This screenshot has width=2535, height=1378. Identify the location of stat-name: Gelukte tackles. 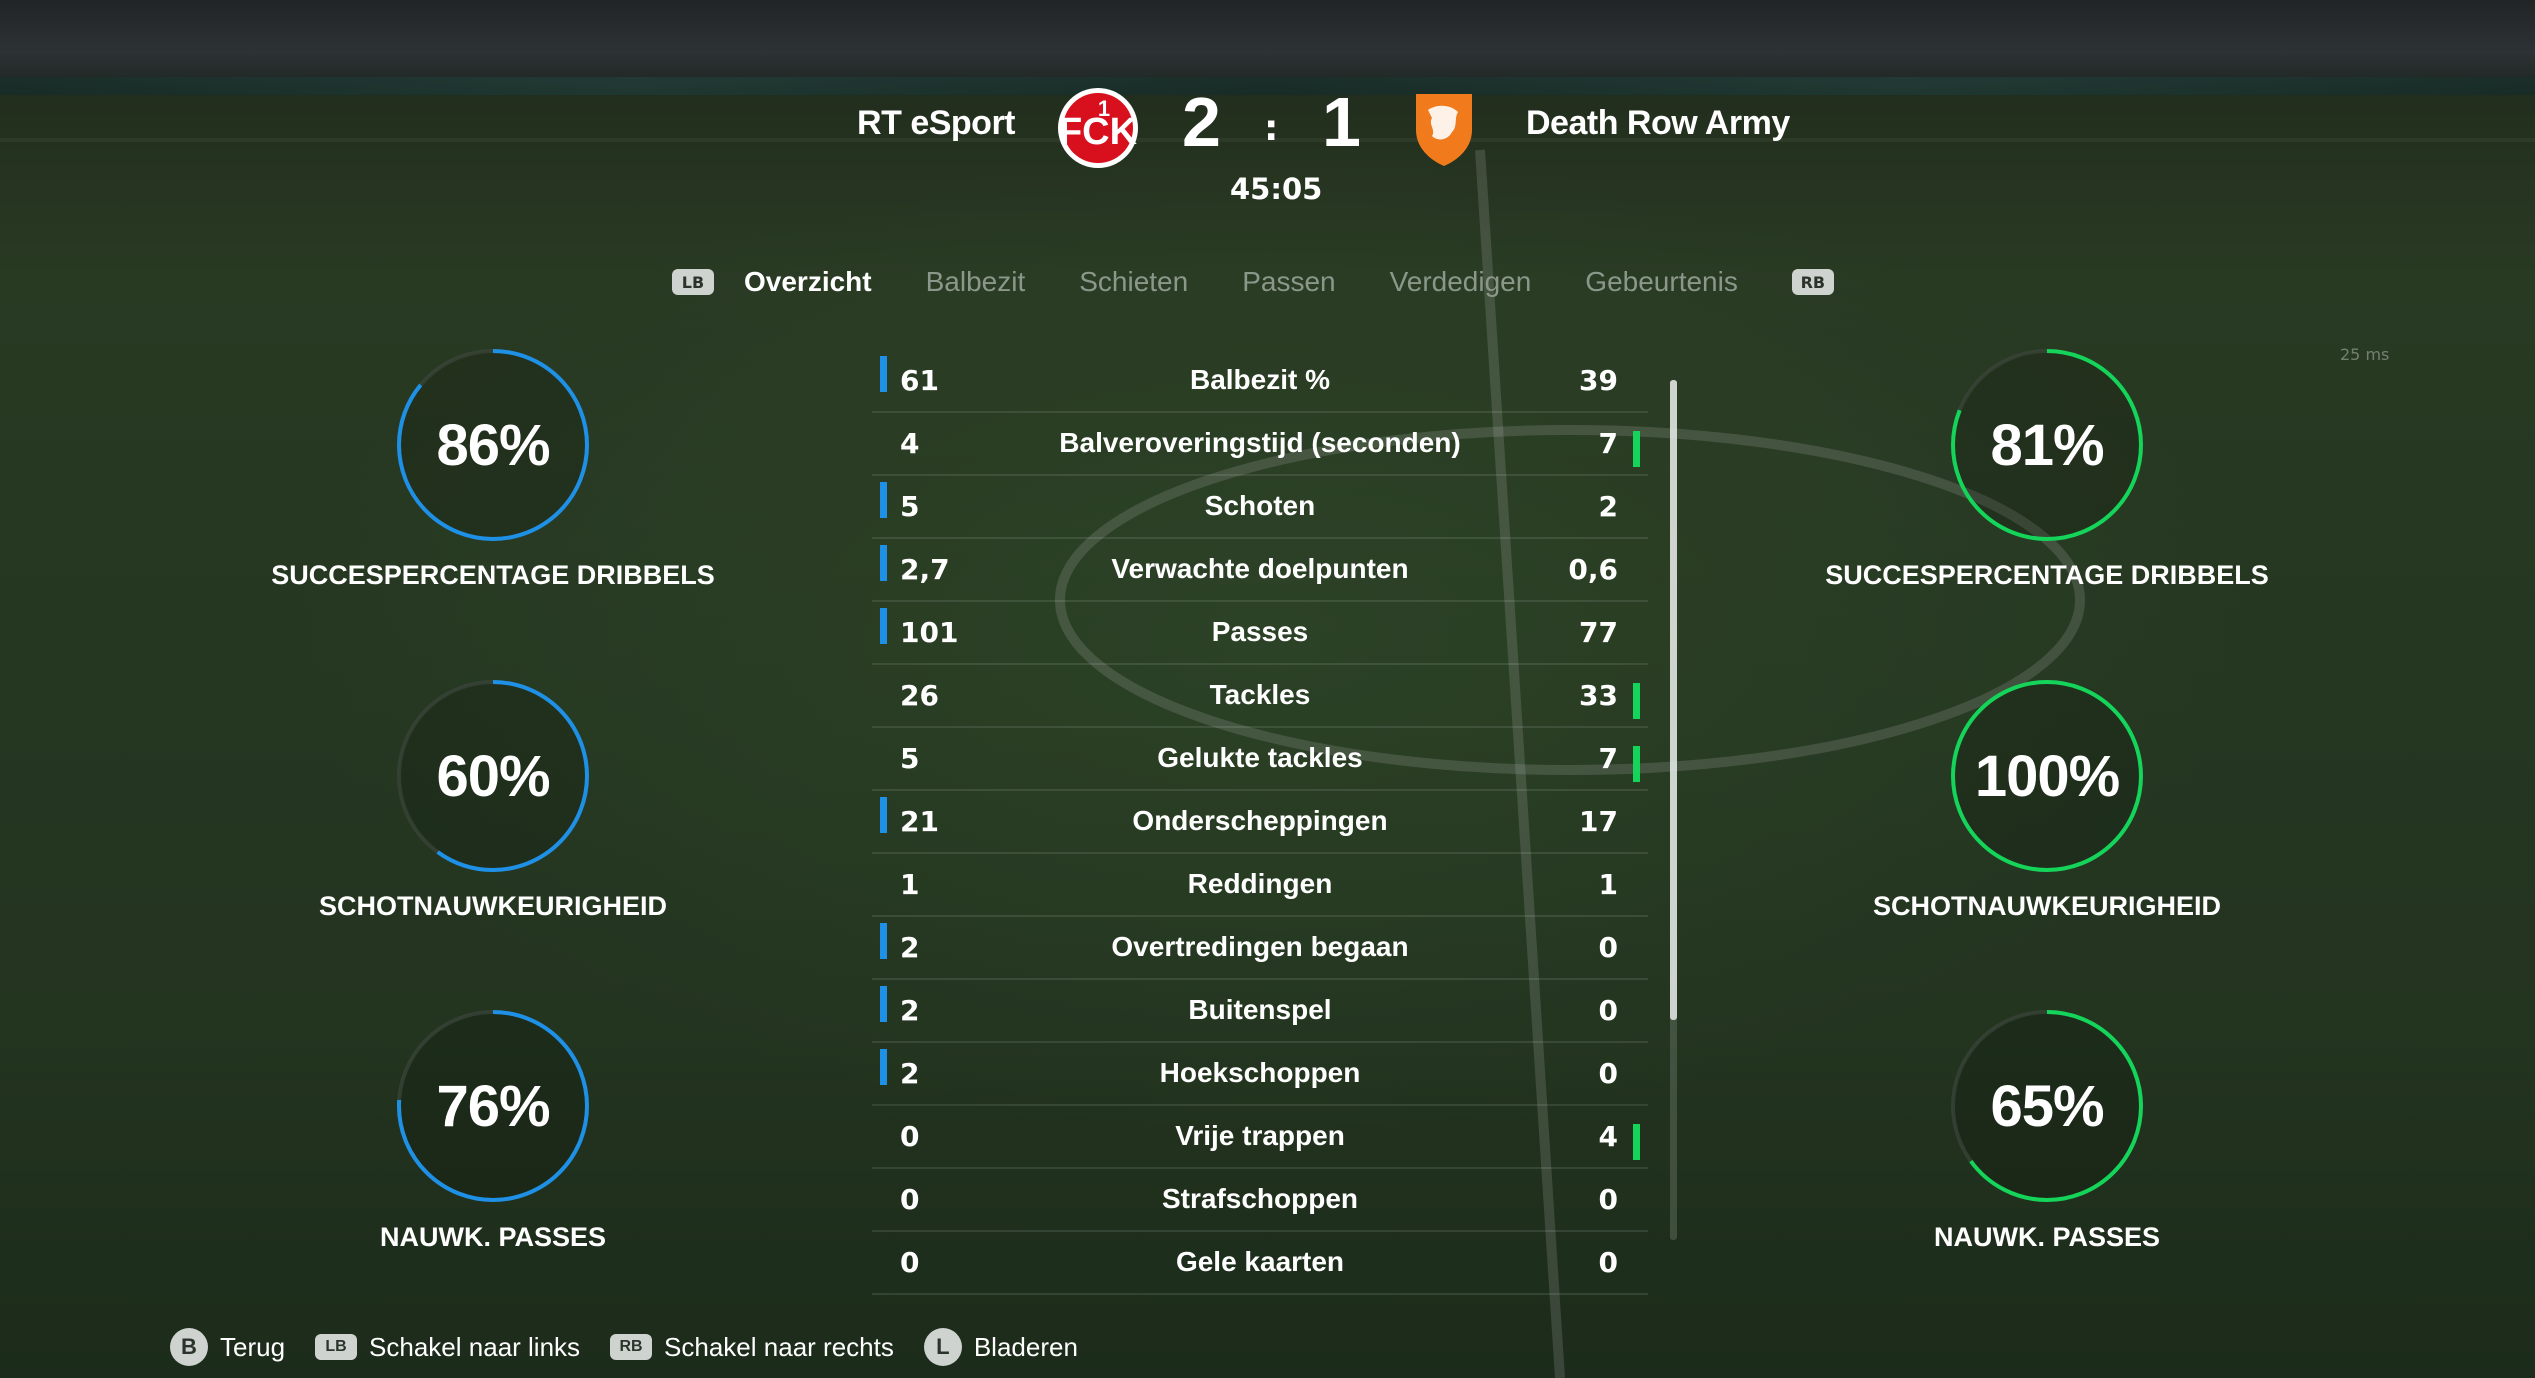
(1260, 757).